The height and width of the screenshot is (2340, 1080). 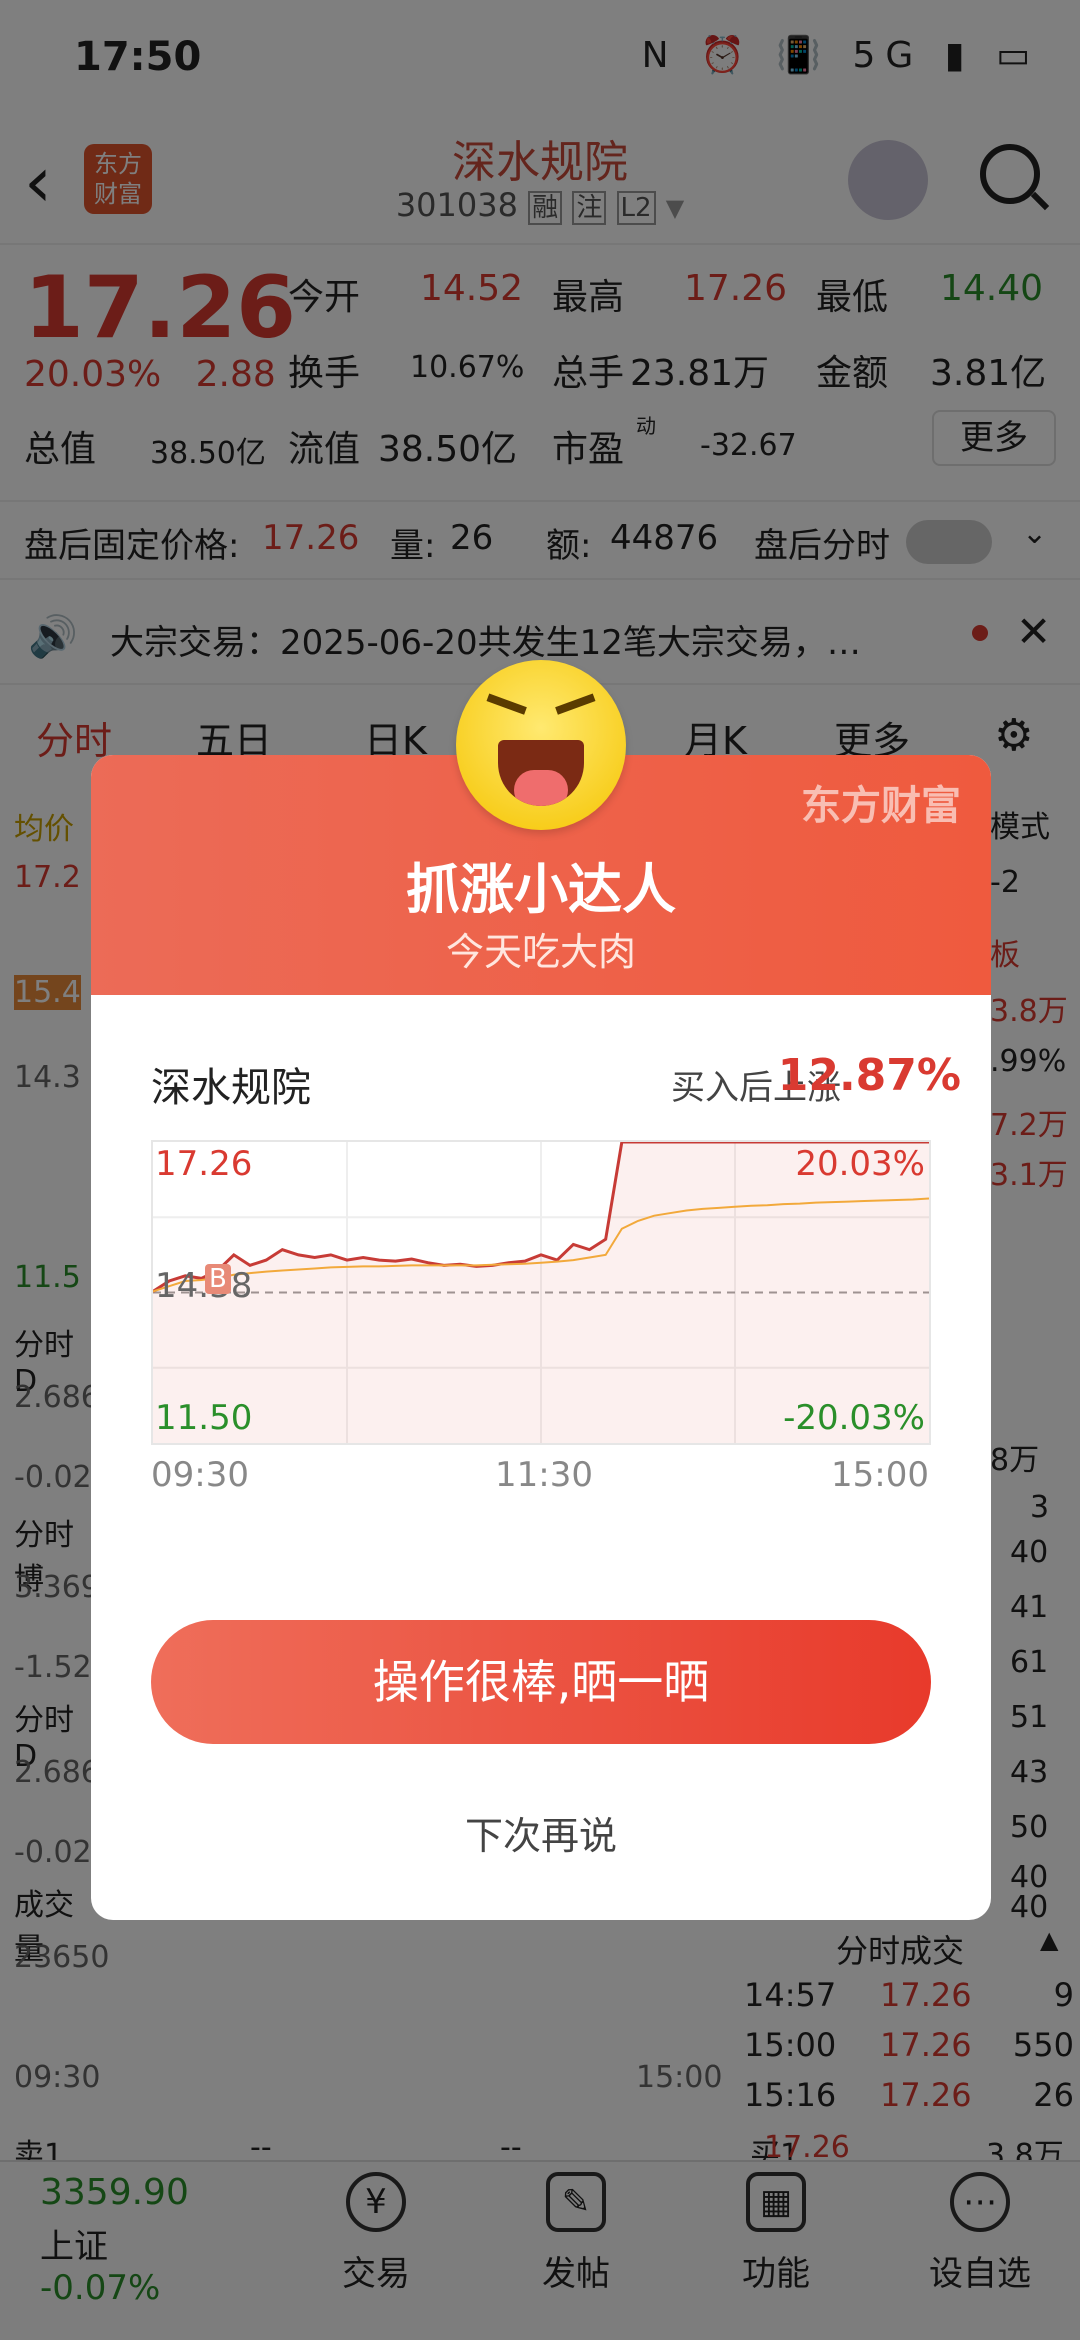 What do you see at coordinates (204, 1286) in the screenshot?
I see `chart-y-mid: 14.38` at bounding box center [204, 1286].